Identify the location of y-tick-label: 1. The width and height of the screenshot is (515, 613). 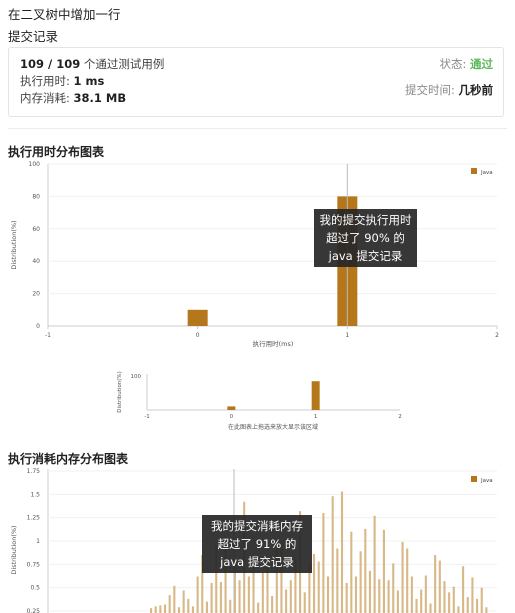
(38, 541).